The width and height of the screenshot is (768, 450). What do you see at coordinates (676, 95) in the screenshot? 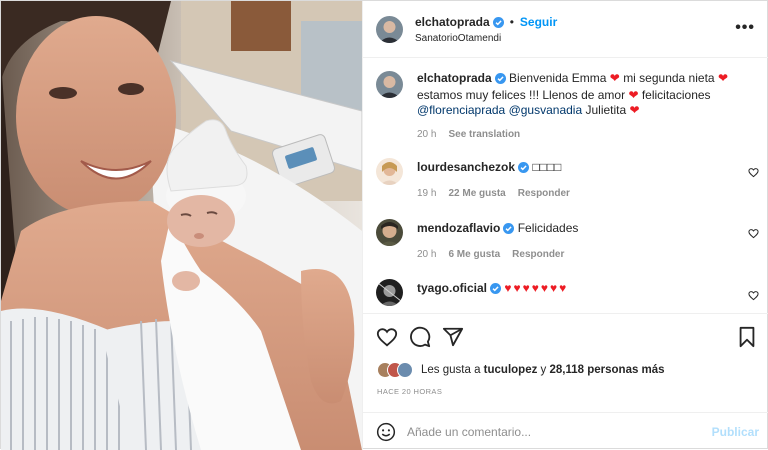
I see `caption-text-4: felicitaciones` at bounding box center [676, 95].